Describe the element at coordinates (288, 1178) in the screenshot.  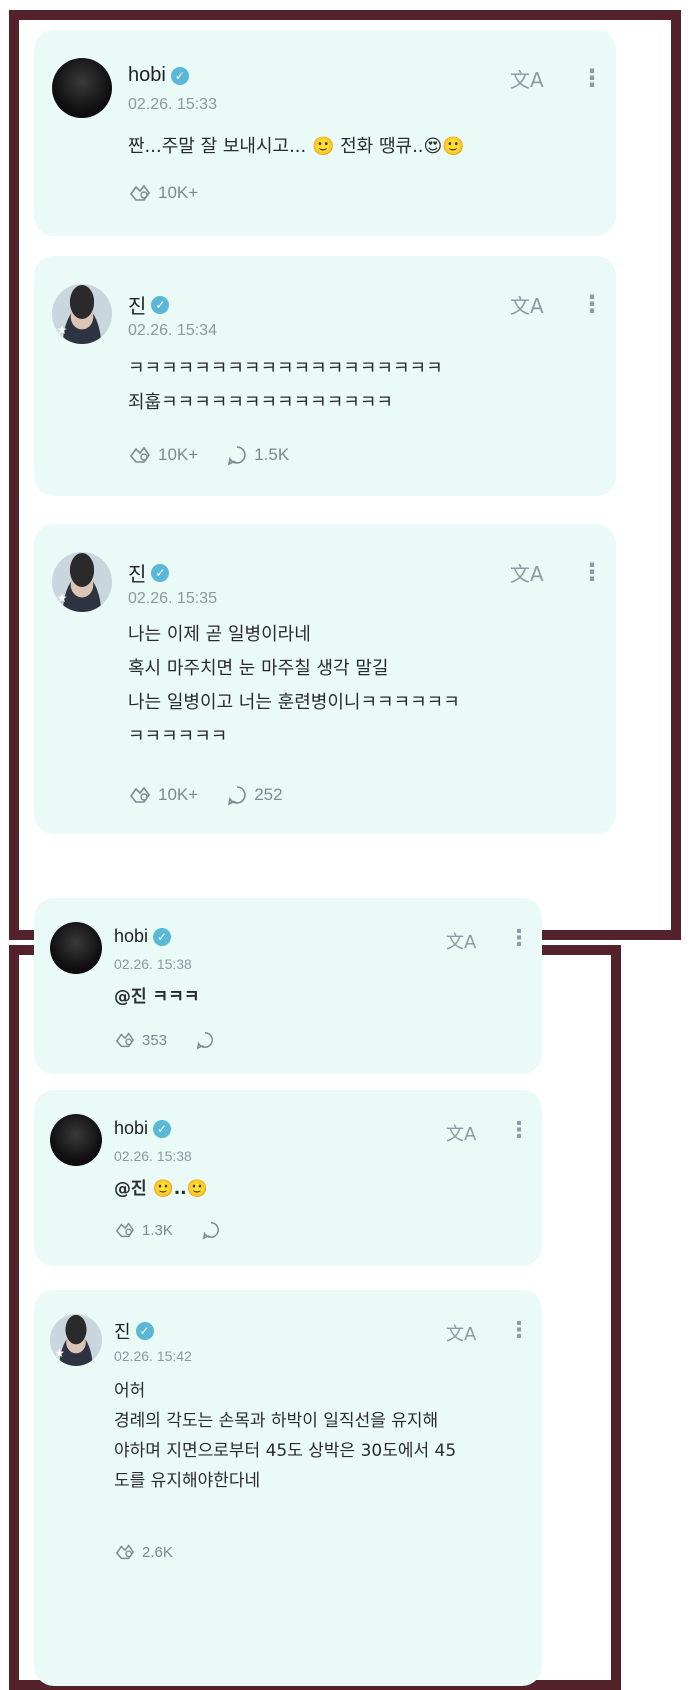
I see `post-card: hobi ✓ 02.26. 15:38 @진 🙂..🙂 文A ⋮ 1.3K` at that location.